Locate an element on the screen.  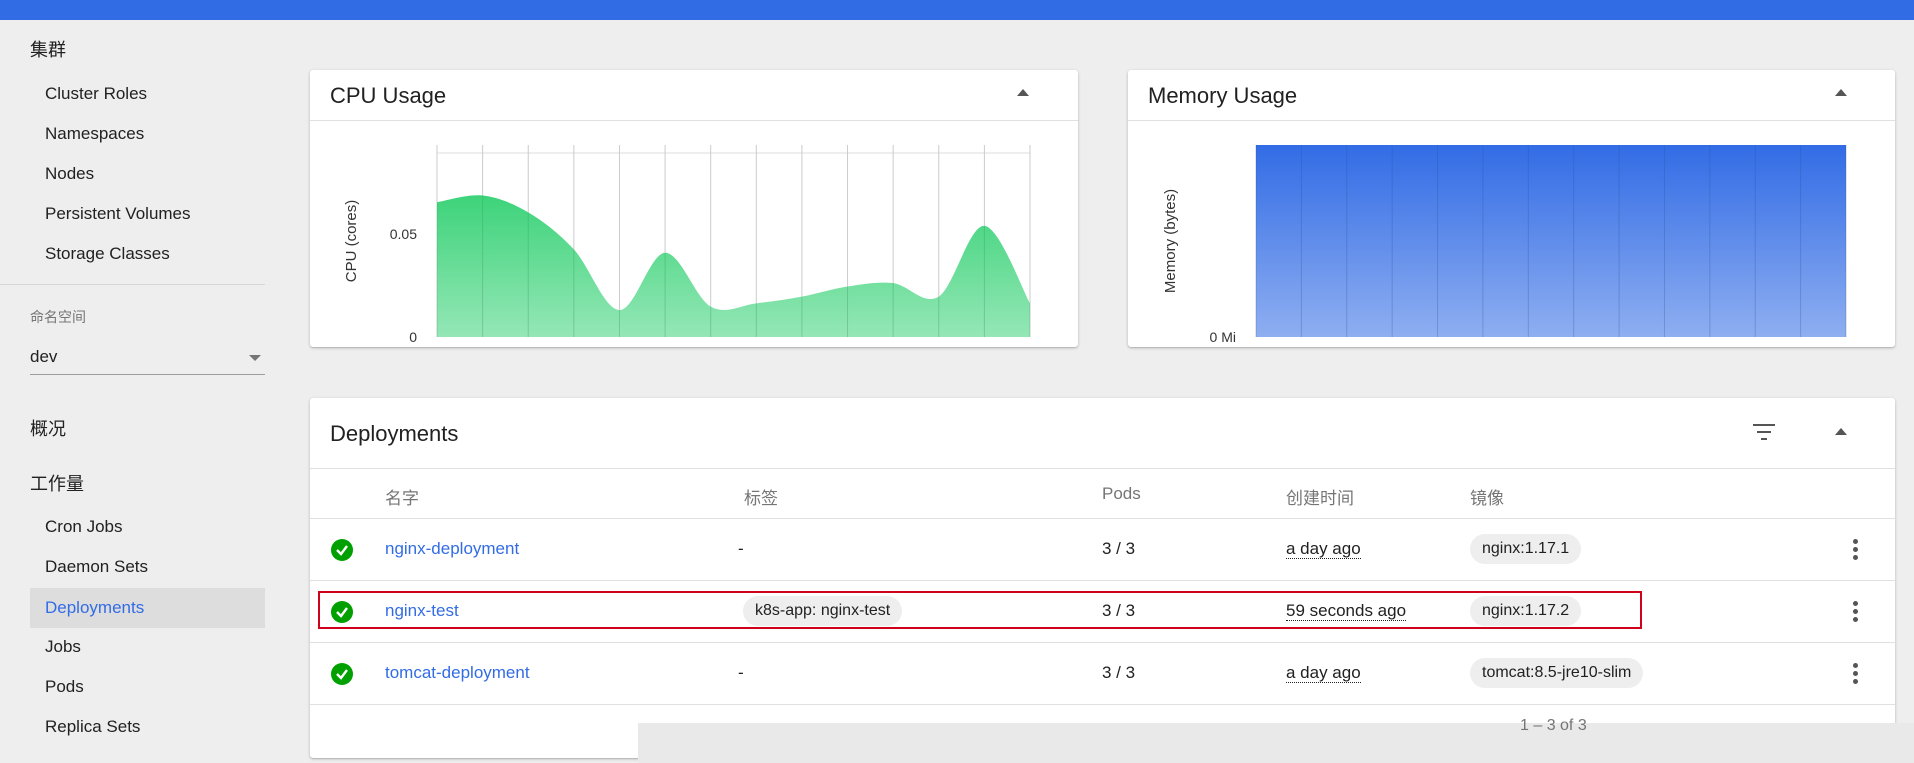
nav-section-workloads: 工作量 is located at coordinates (57, 483).